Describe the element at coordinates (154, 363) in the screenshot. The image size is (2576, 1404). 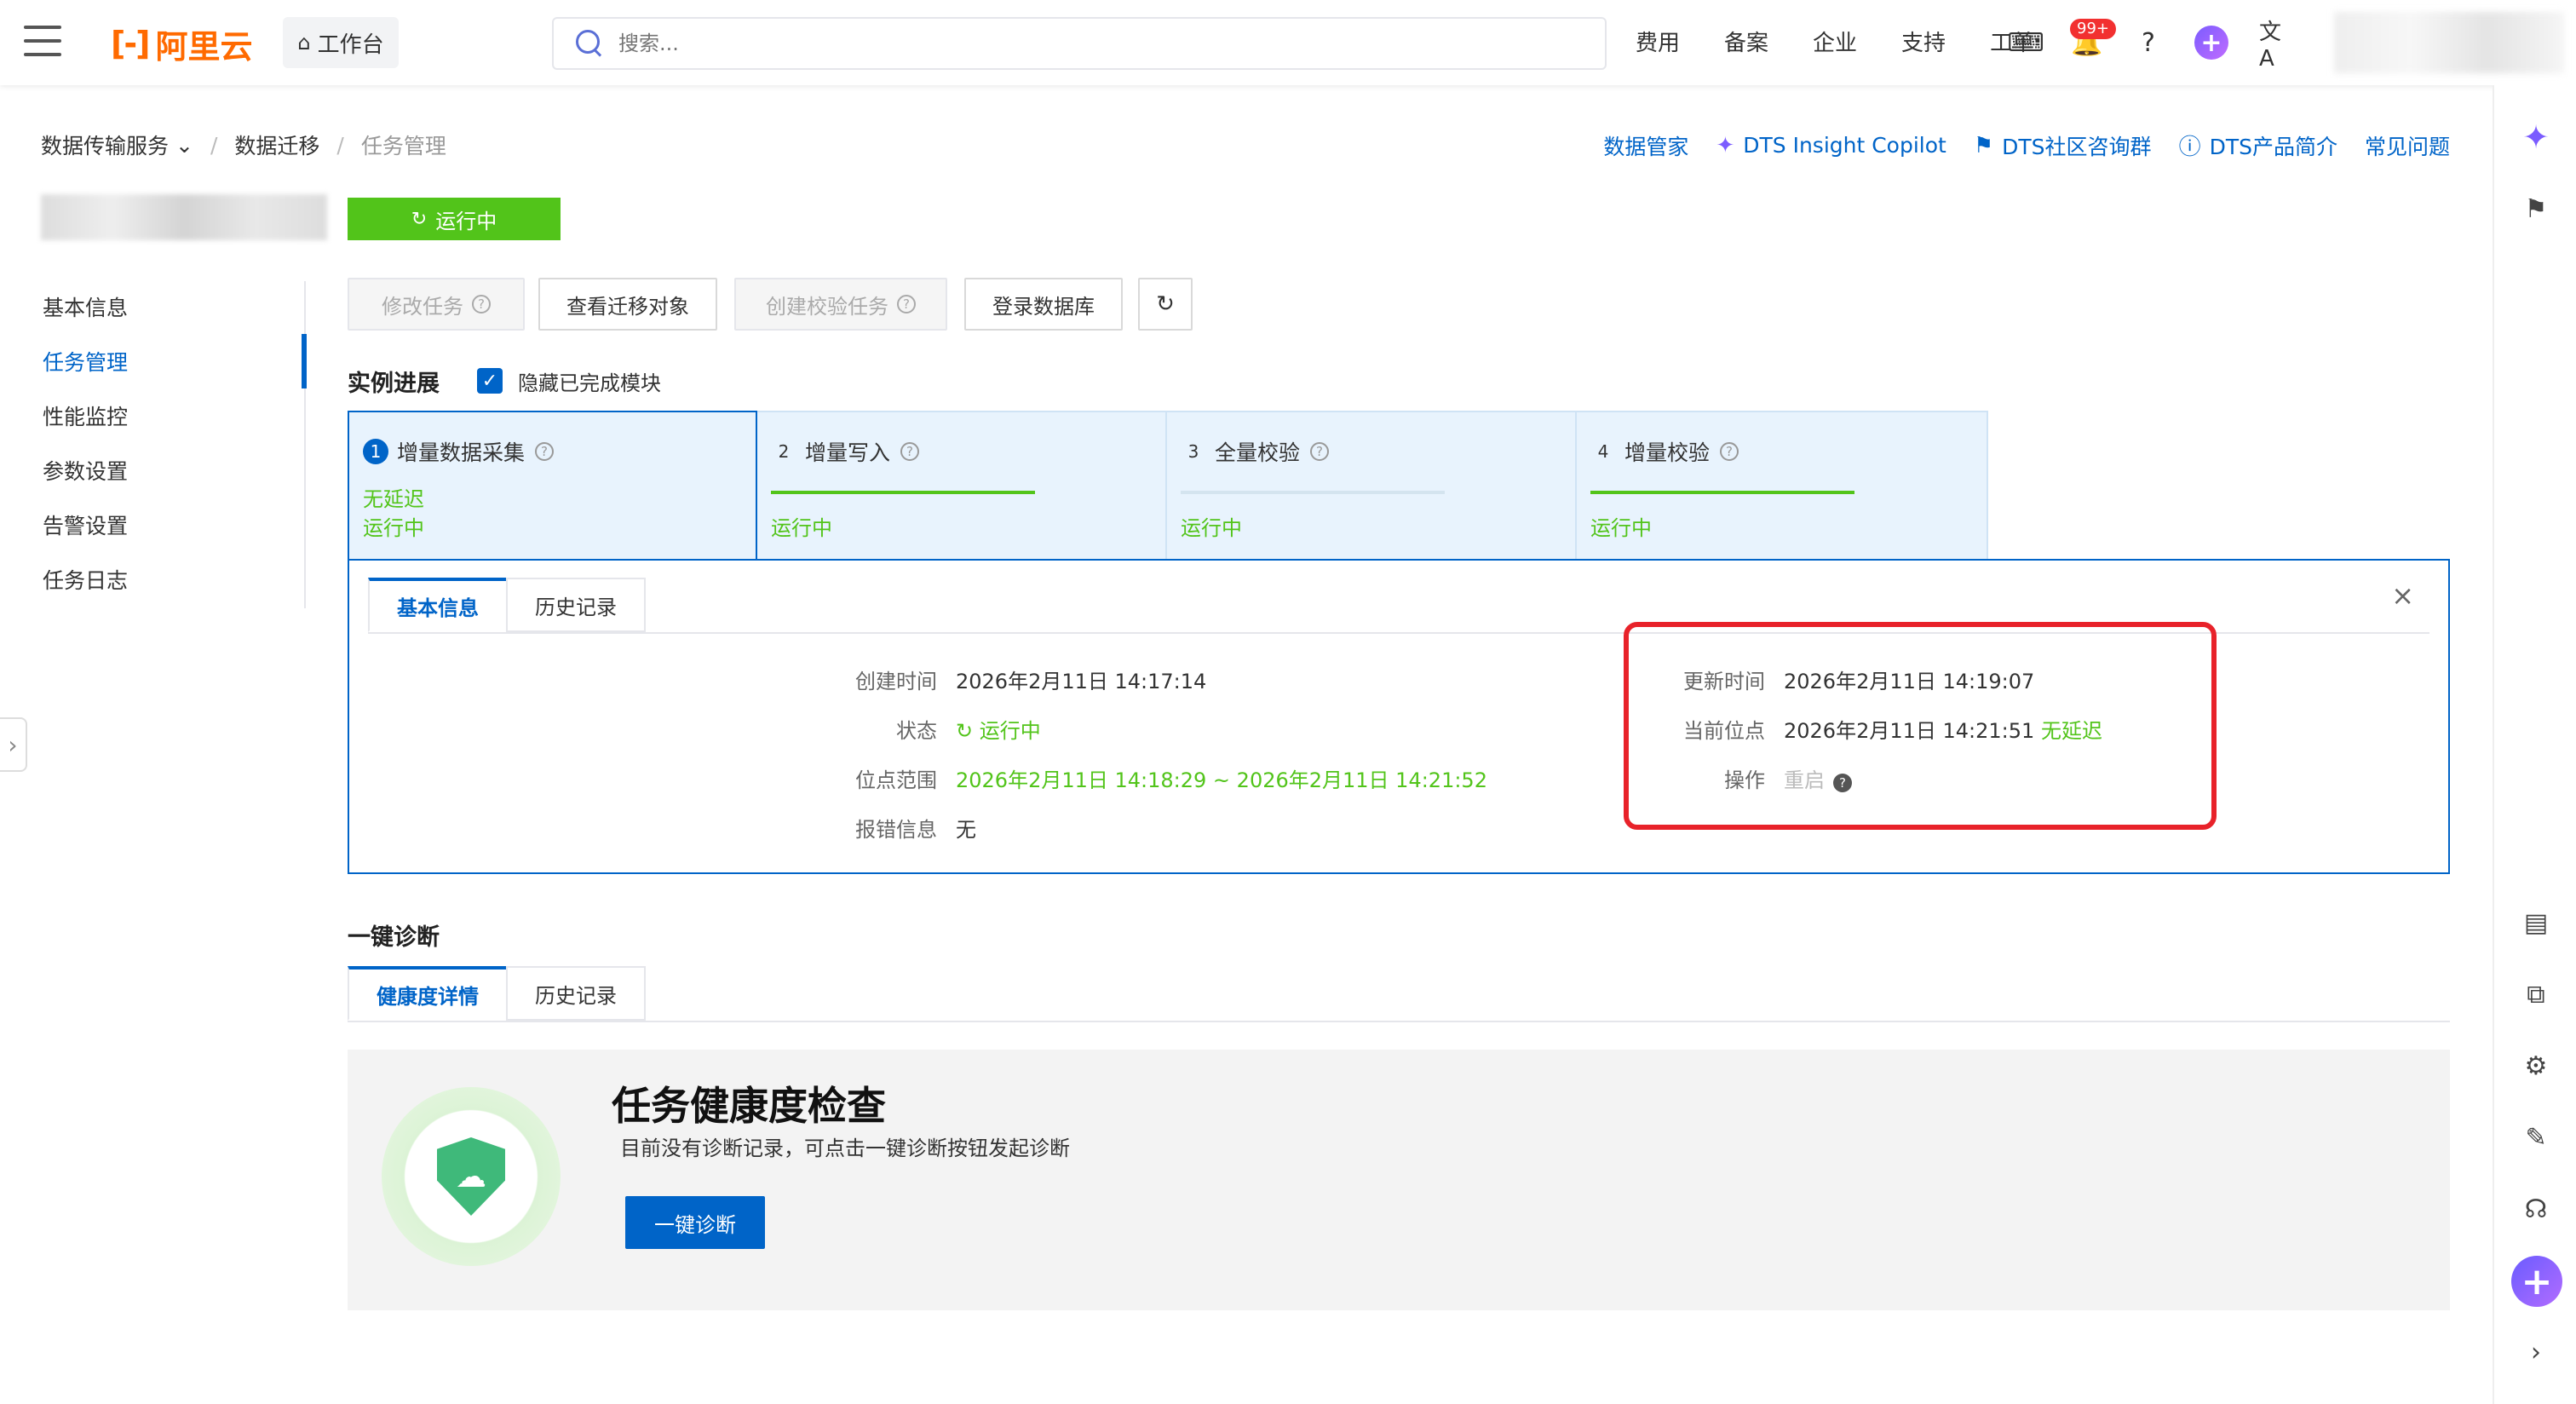
I see `leftnav-task-management: 任务管理` at that location.